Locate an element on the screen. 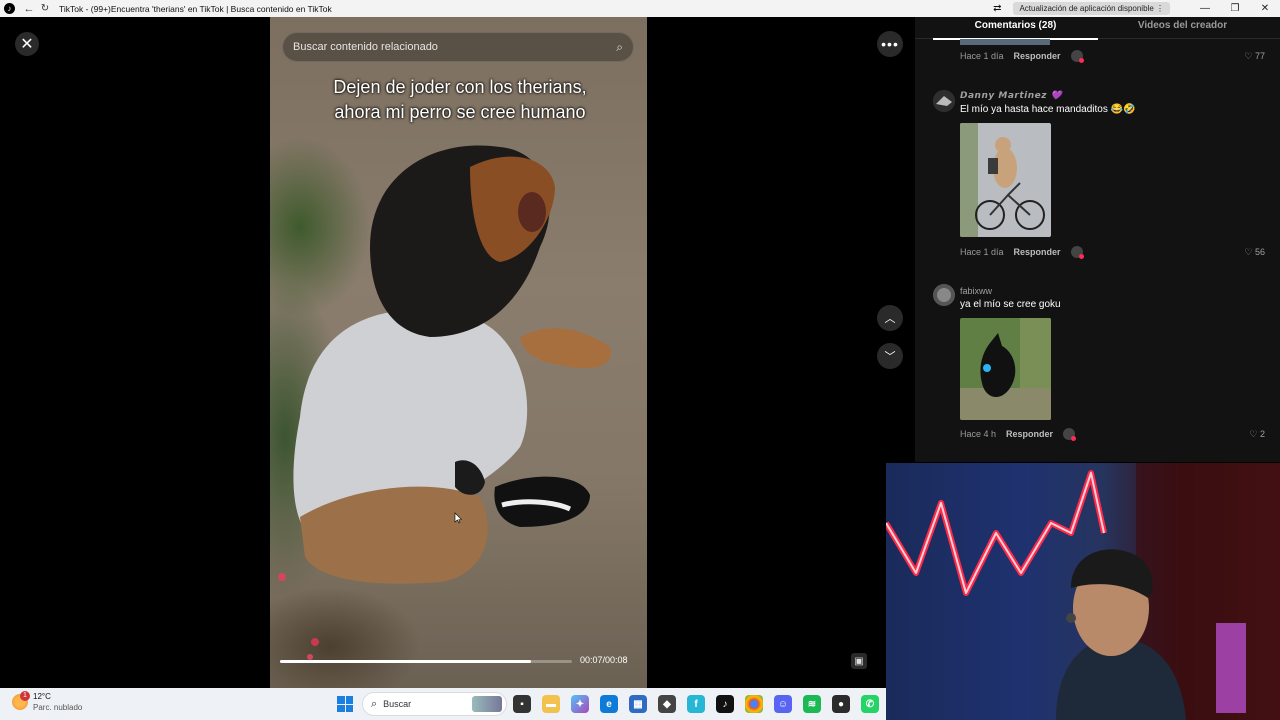 Image resolution: width=1280 pixels, height=720 pixels. video-progress-fill is located at coordinates (406, 661).